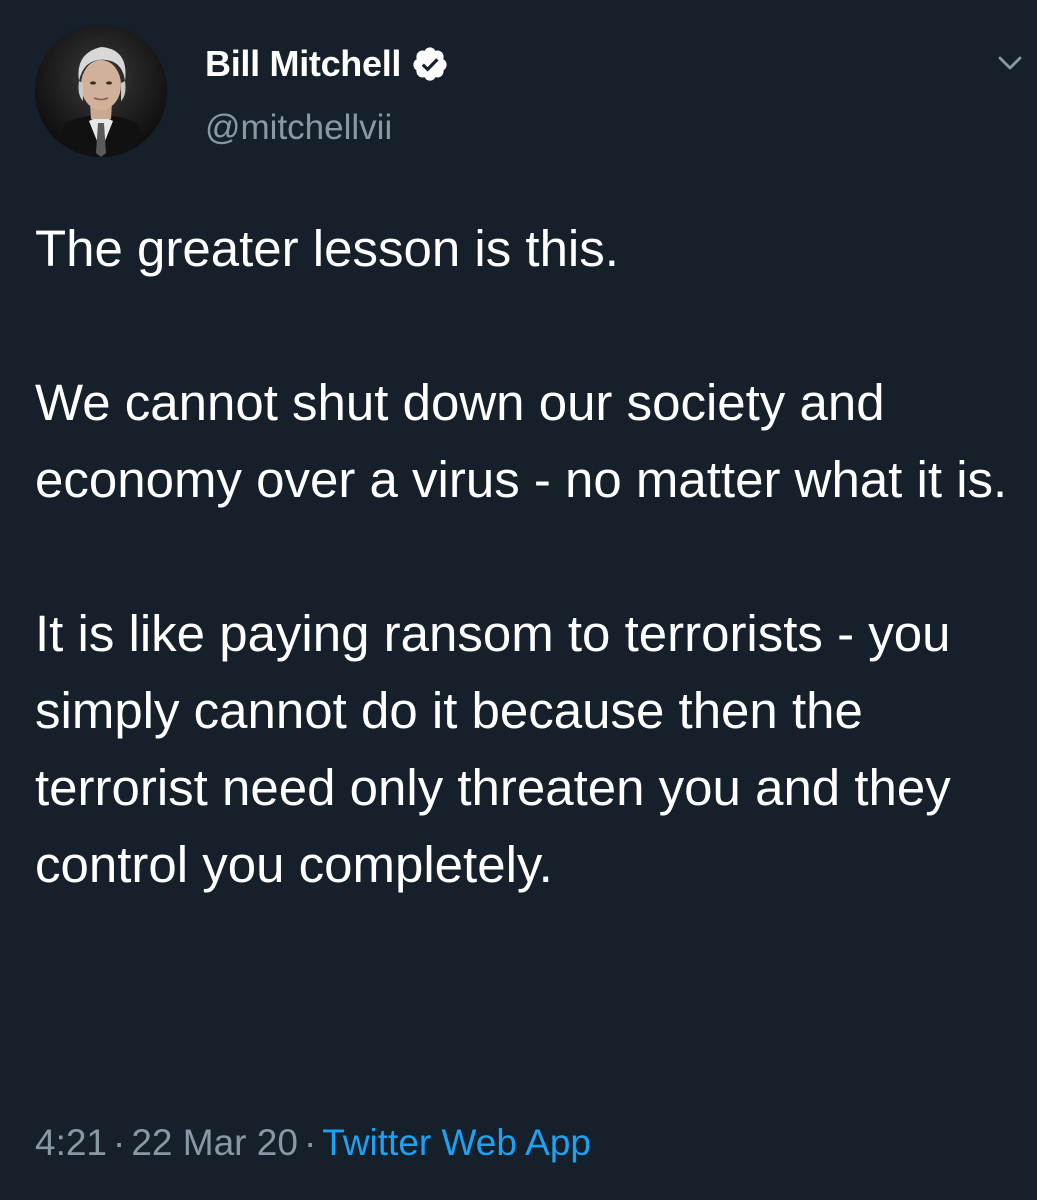 The width and height of the screenshot is (1037, 1200). I want to click on author-block: Bill Mitchell, so click(327, 68).